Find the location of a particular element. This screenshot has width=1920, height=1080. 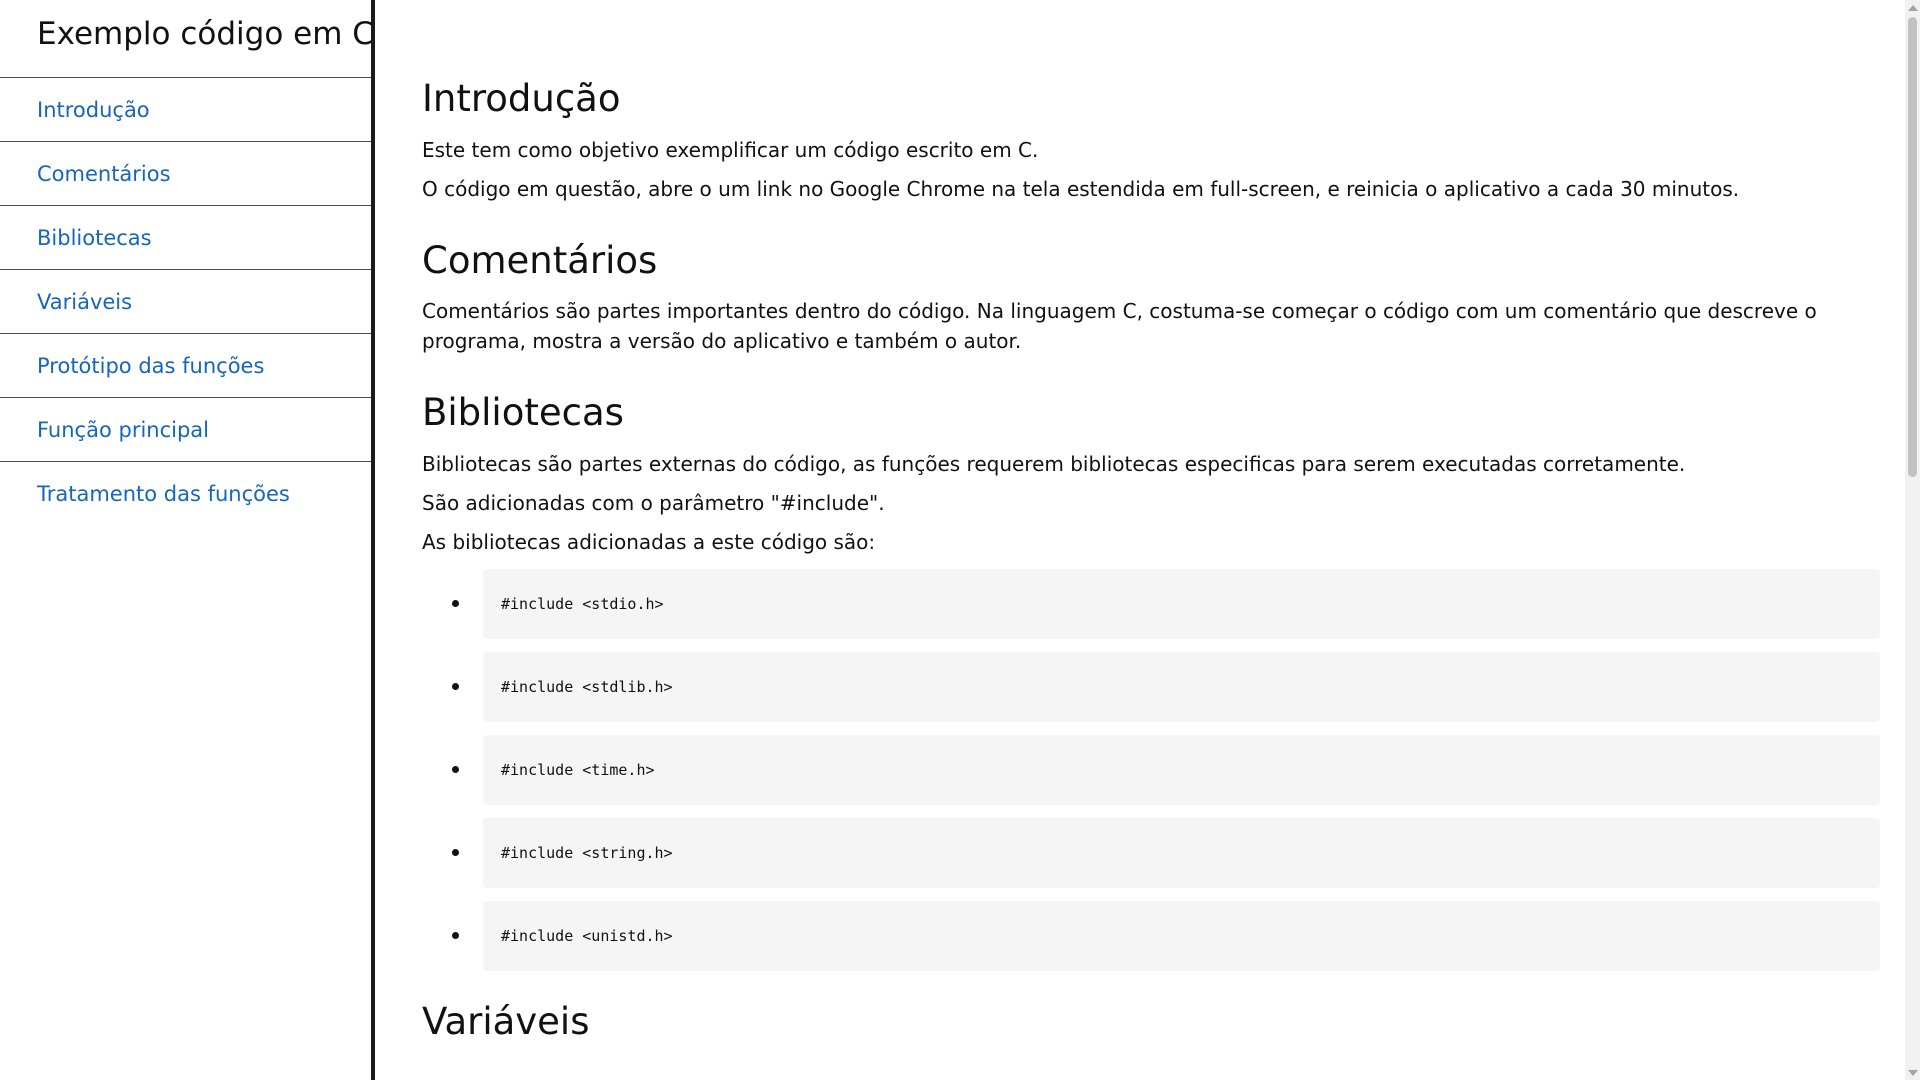

sidebar-item-comentarios: Comentários is located at coordinates (185, 174).